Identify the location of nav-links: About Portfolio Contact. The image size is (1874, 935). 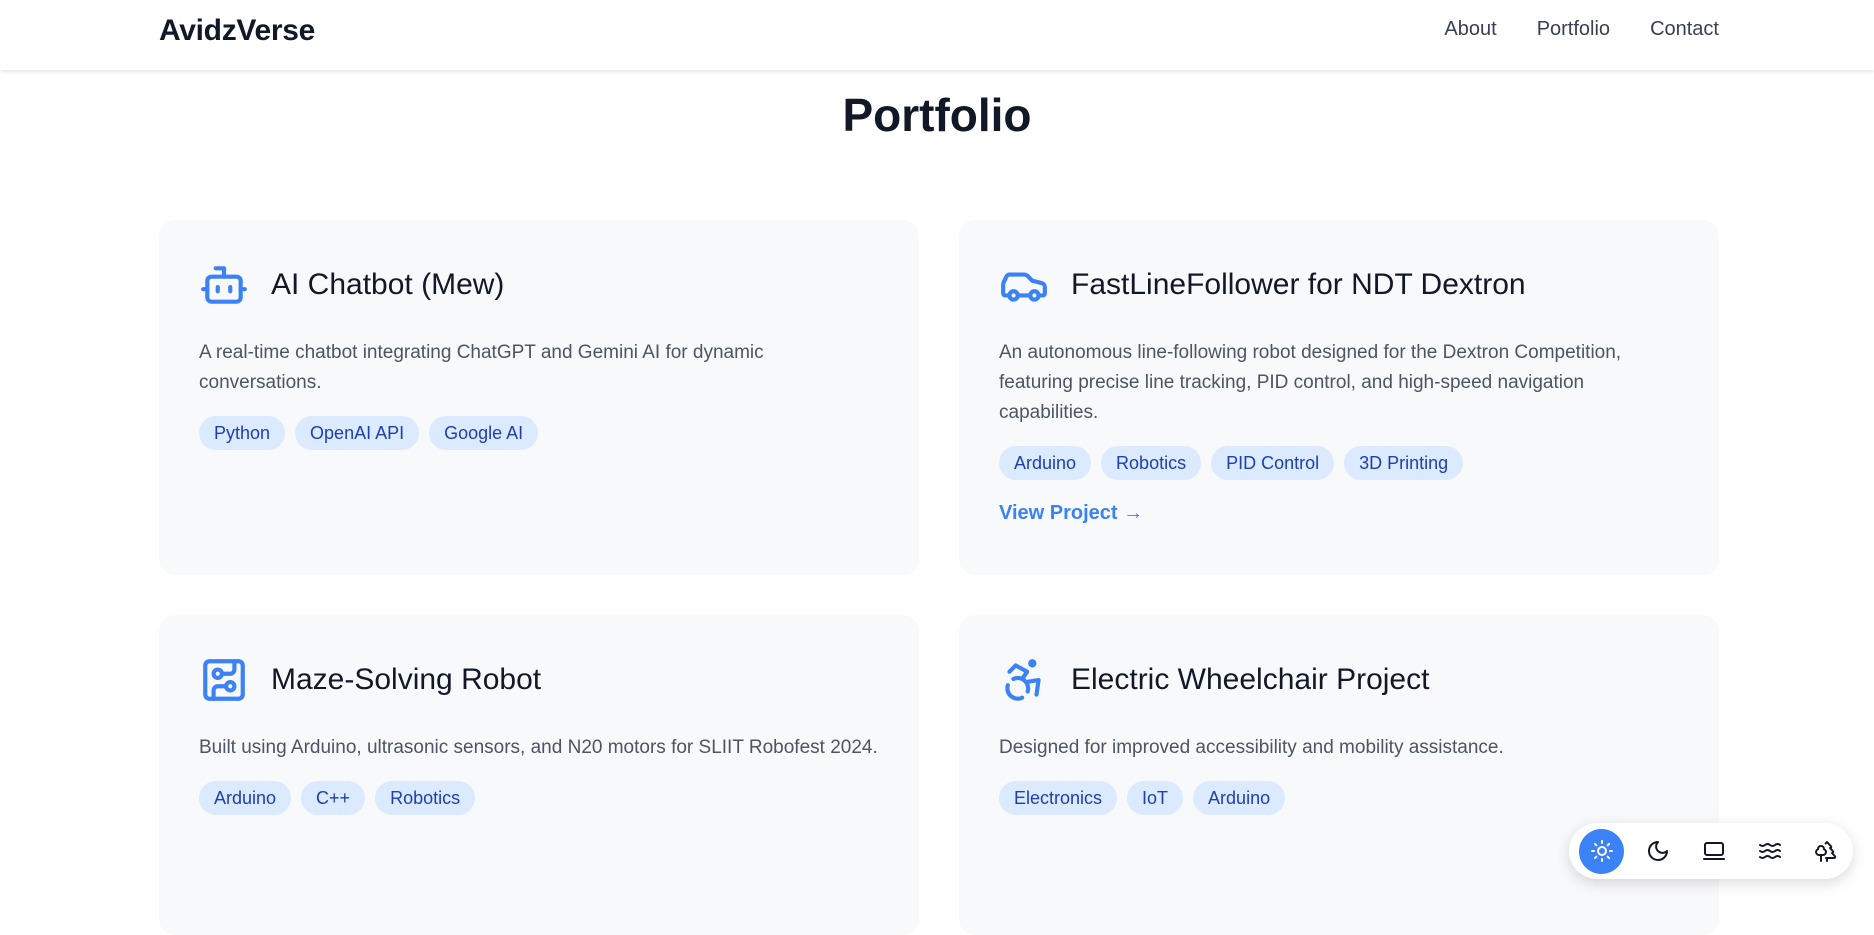
(1581, 29).